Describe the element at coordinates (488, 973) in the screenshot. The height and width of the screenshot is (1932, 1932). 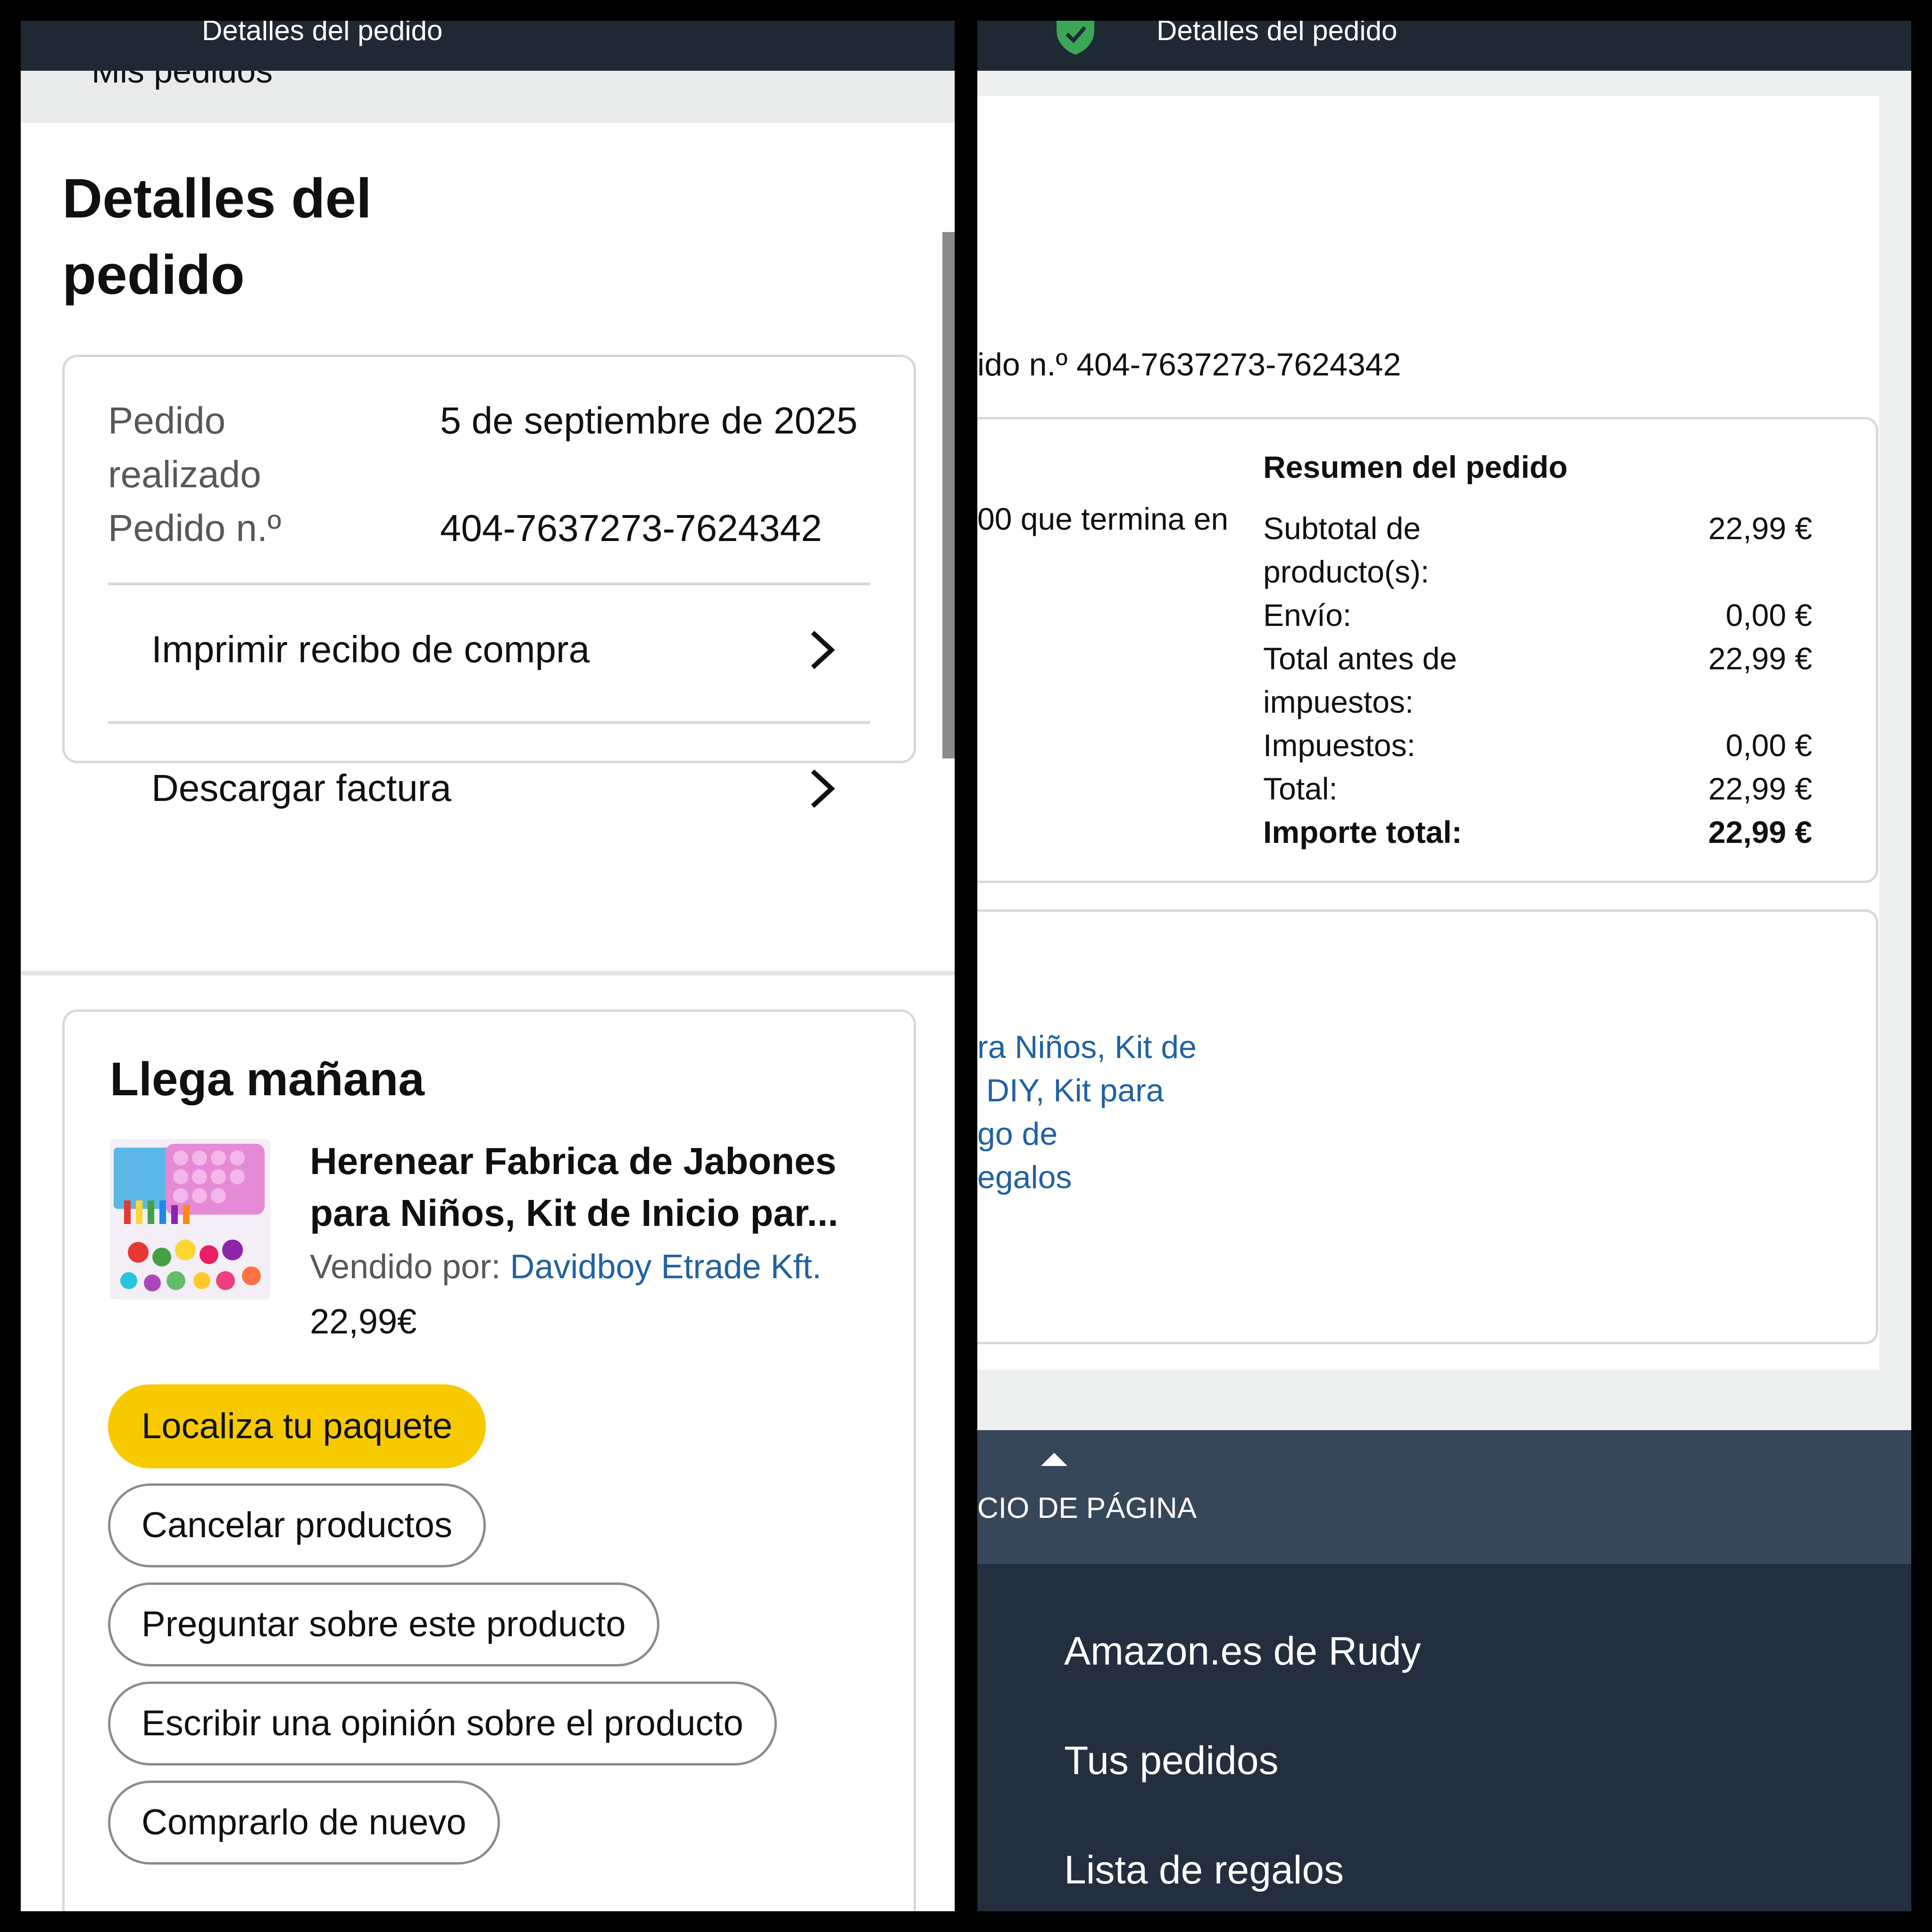
I see `section-divider` at that location.